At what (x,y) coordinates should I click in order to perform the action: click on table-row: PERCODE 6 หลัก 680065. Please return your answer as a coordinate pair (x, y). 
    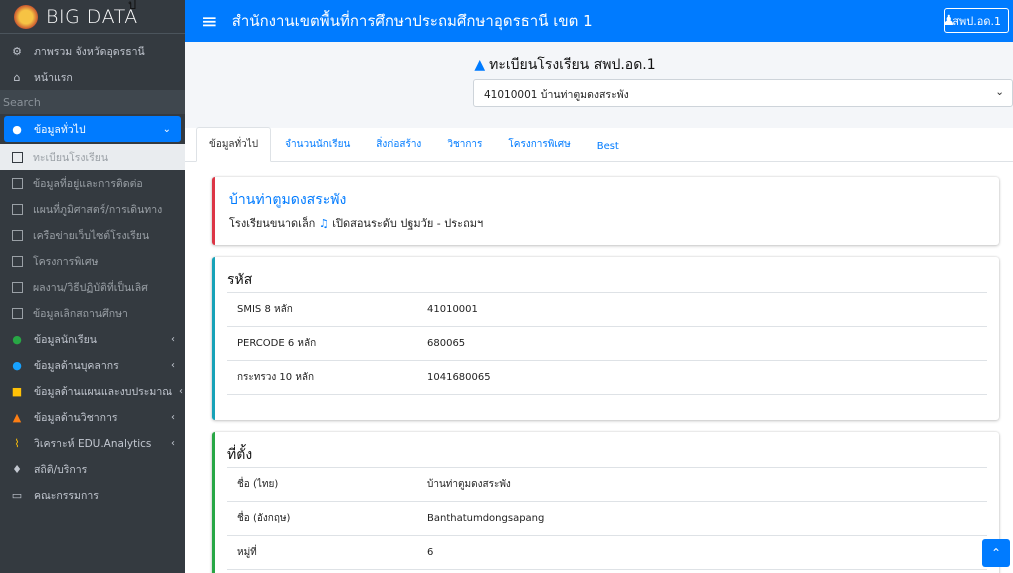
    Looking at the image, I should click on (607, 344).